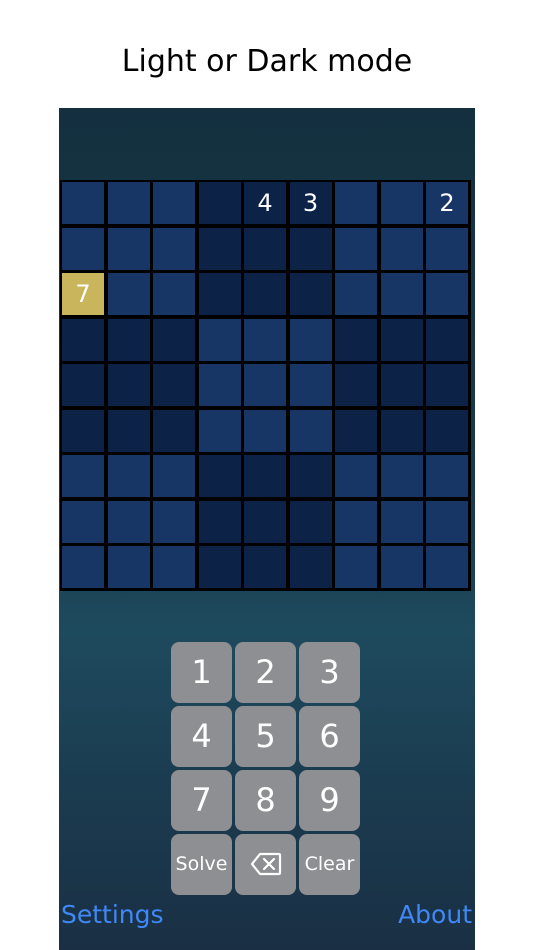 The height and width of the screenshot is (950, 534). I want to click on number-keypad: Solve Clear 123 456 789, so click(267, 770).